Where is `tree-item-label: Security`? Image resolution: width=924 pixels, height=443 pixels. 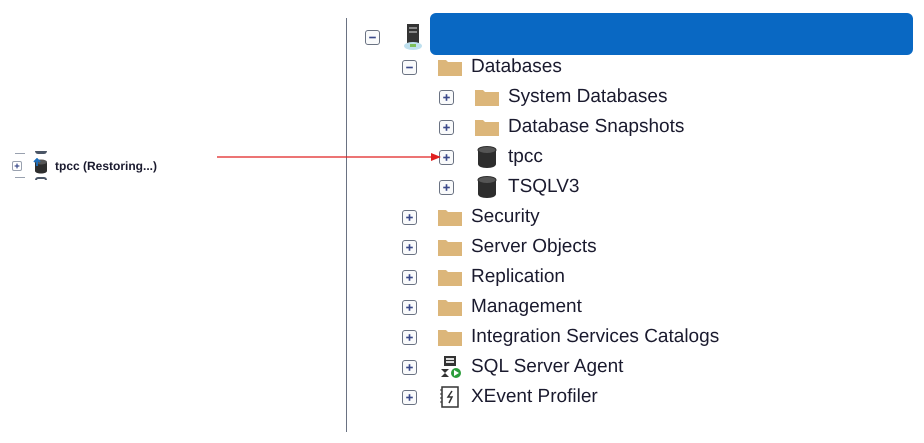
tree-item-label: Security is located at coordinates (505, 217).